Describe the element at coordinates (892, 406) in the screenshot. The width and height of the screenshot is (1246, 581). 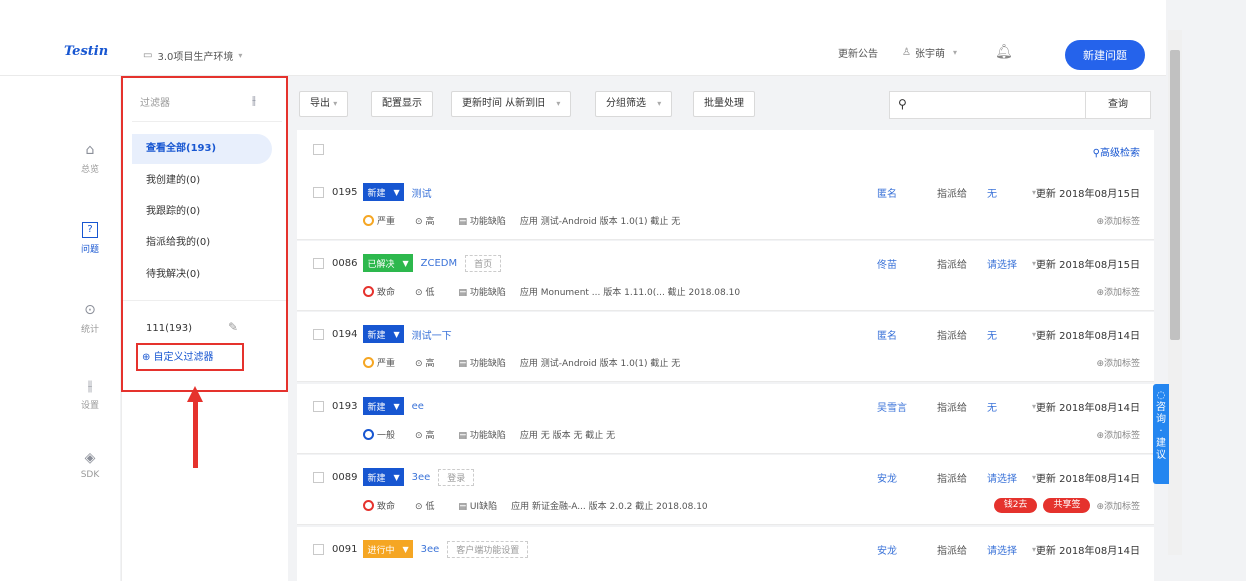
I see `assignee: 吴雪言` at that location.